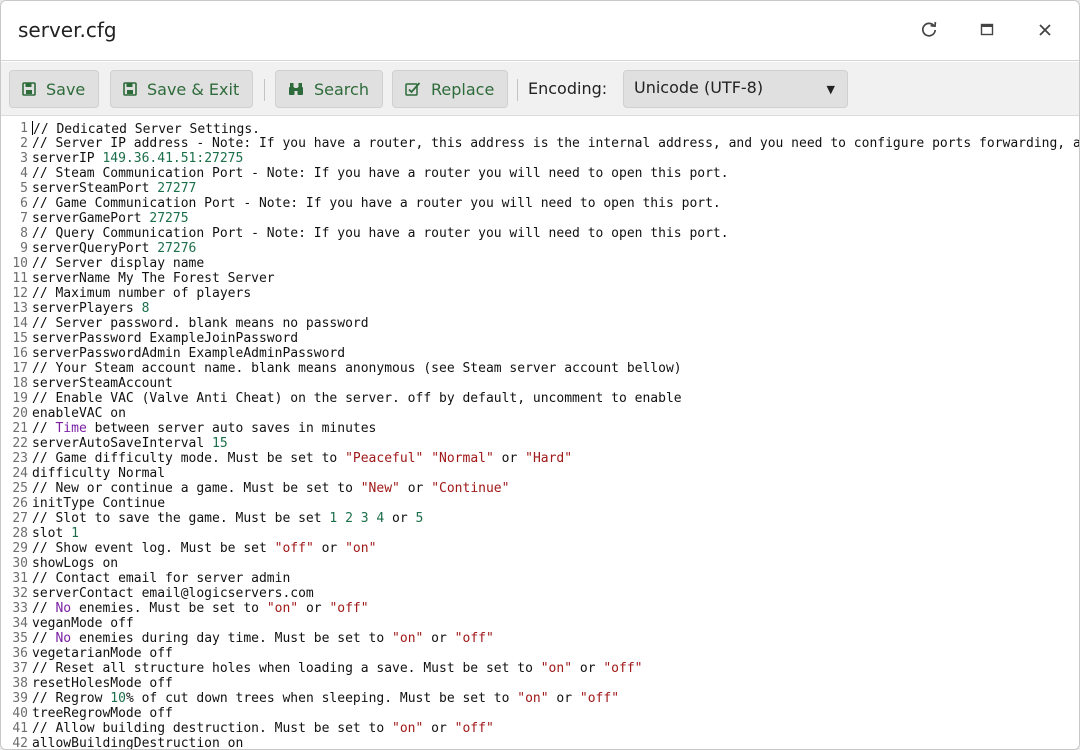 The width and height of the screenshot is (1080, 750). What do you see at coordinates (20, 533) in the screenshot?
I see `line-number: 28` at bounding box center [20, 533].